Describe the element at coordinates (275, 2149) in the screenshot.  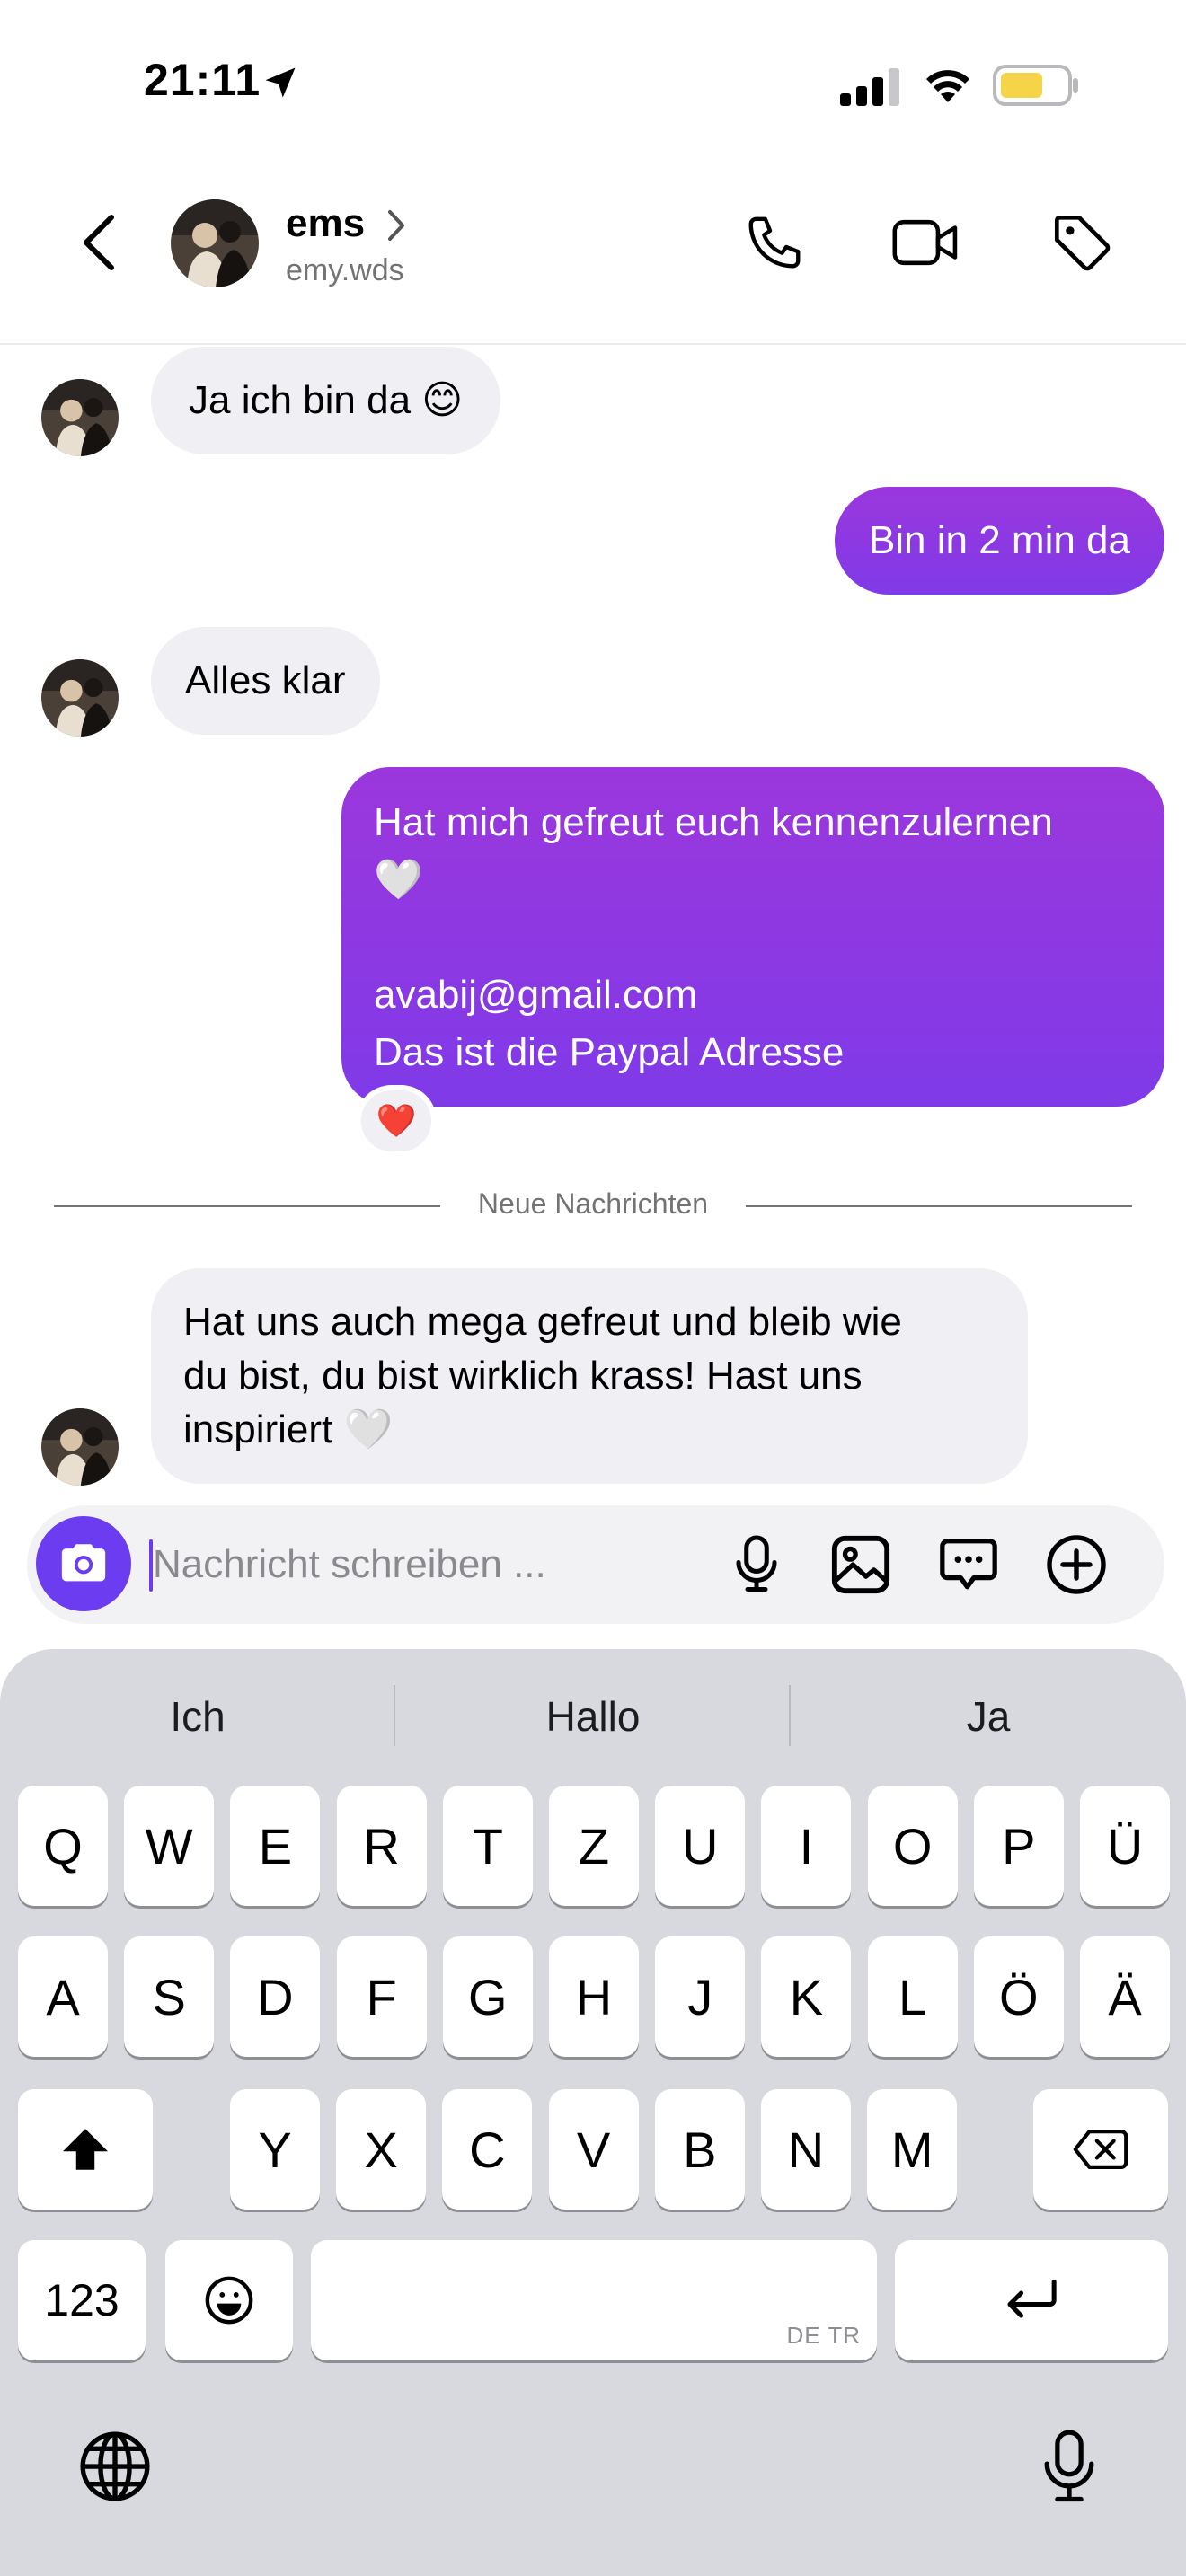
I see `key-y: Y` at that location.